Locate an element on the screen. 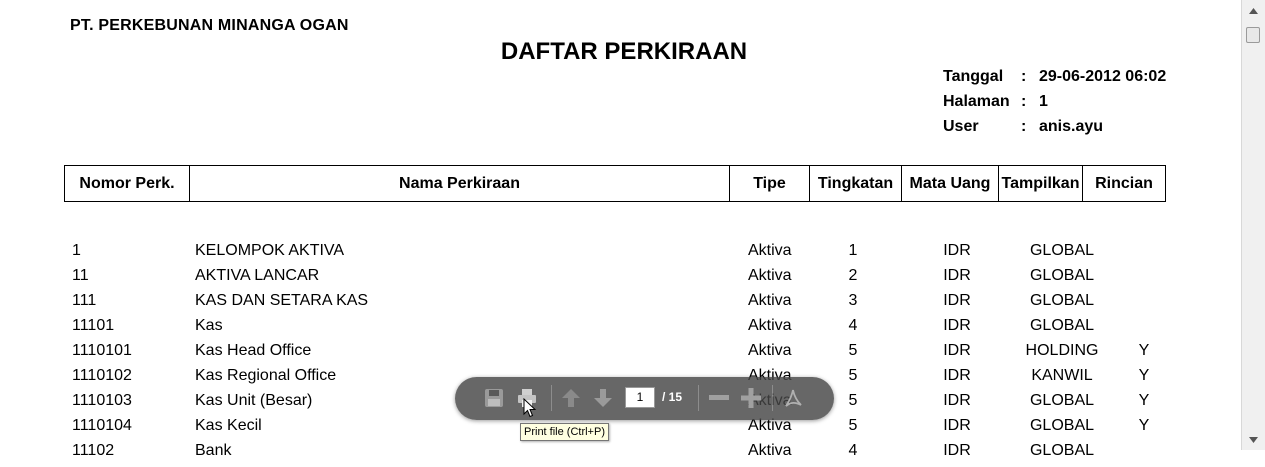 The image size is (1265, 467). acrobat-icon is located at coordinates (793, 398).